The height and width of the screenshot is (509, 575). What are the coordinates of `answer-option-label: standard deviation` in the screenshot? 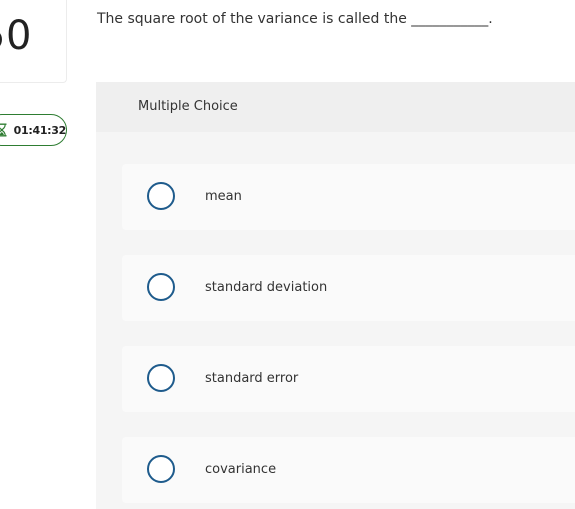 It's located at (266, 287).